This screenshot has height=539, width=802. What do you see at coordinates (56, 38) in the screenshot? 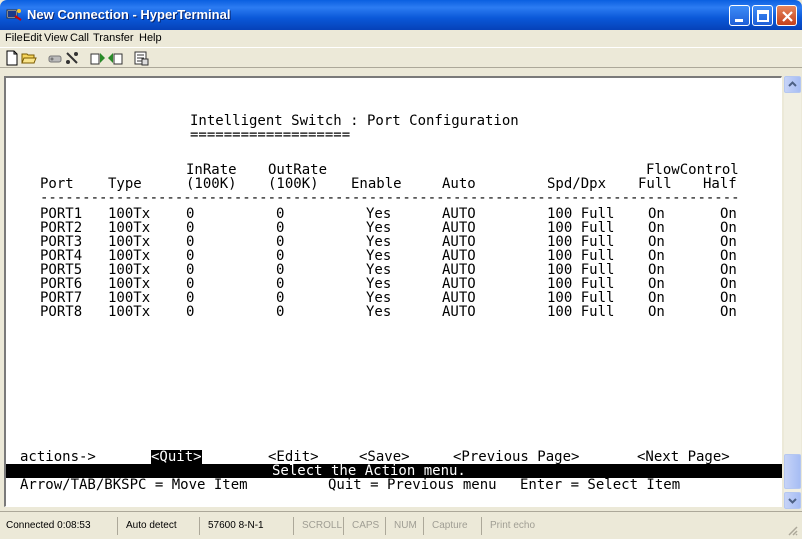
I see `menu-view: View` at bounding box center [56, 38].